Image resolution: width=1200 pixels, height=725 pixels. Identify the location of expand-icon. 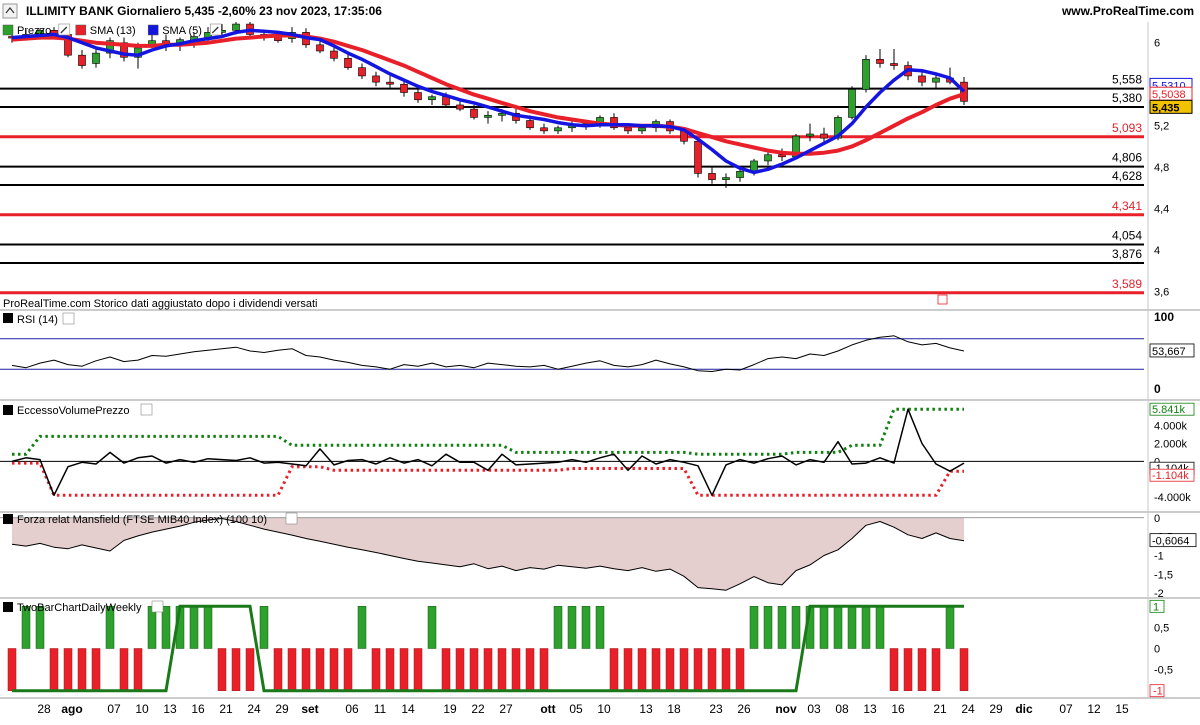
(942, 299).